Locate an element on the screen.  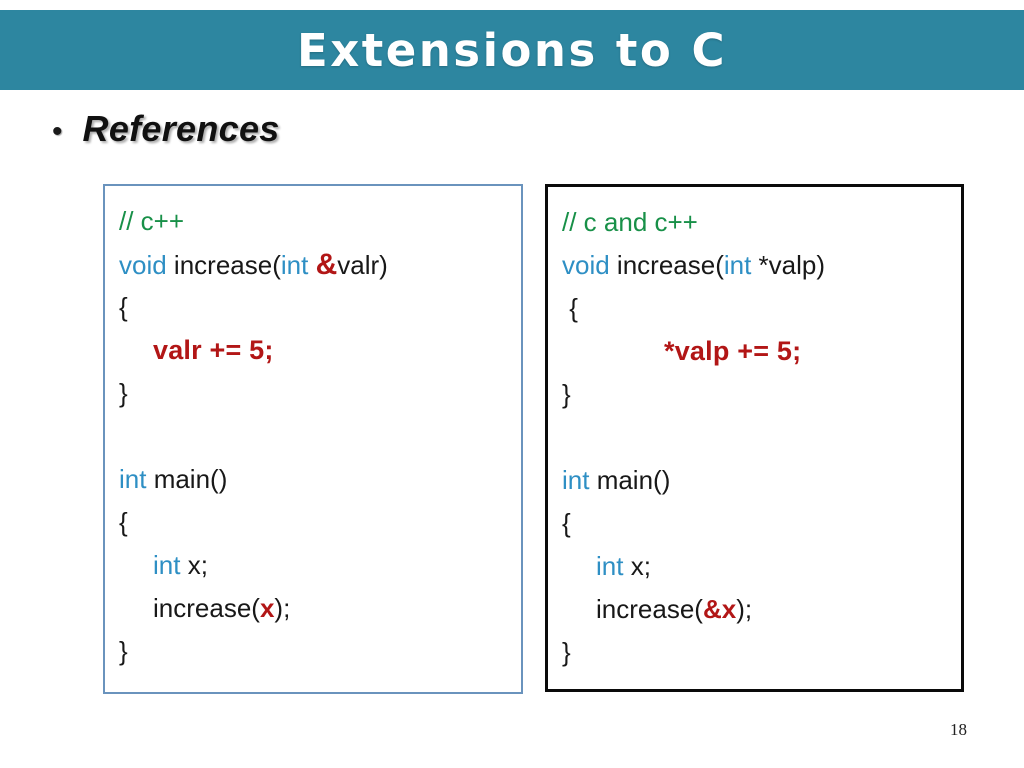
code-line: // c and c++ is located at coordinates (754, 222).